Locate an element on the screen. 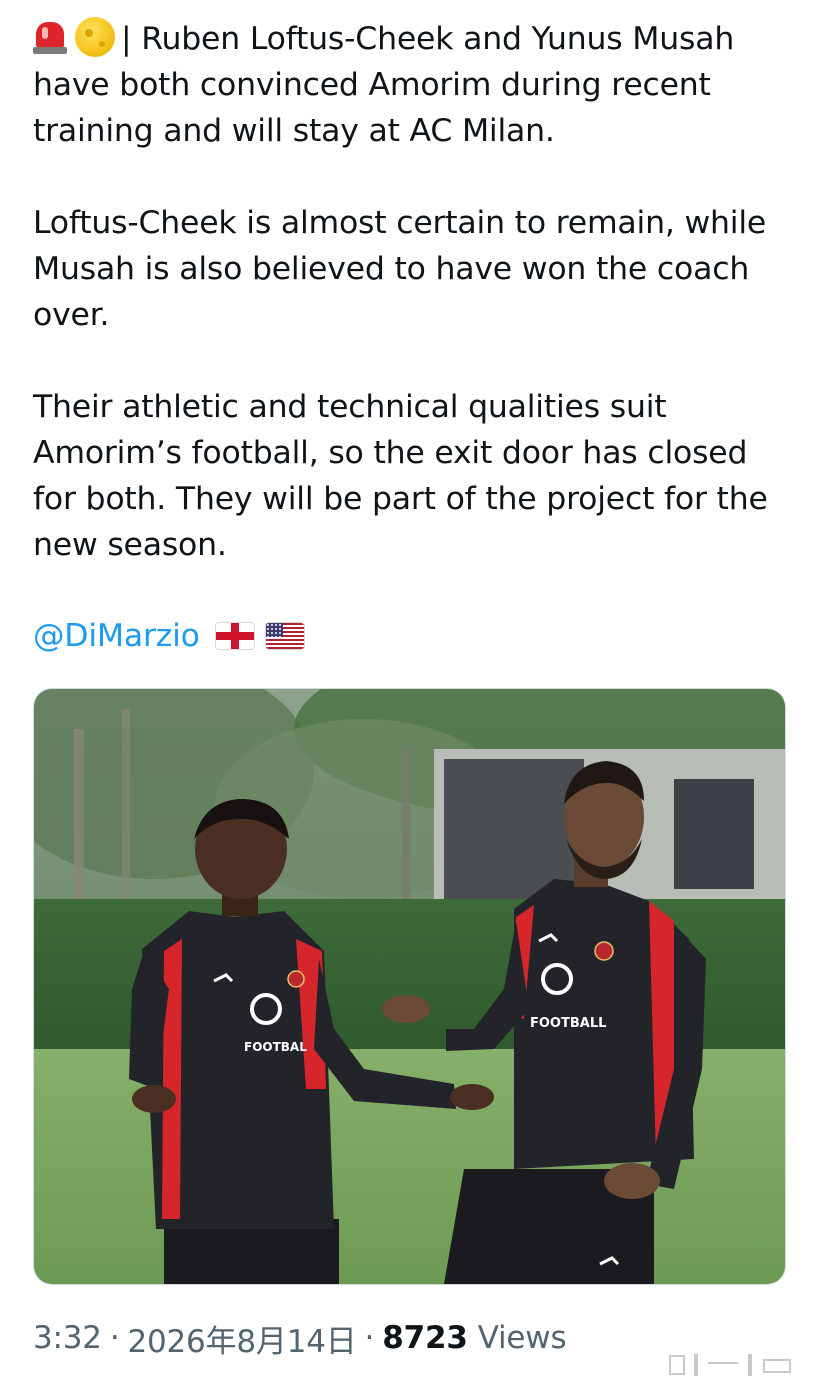 Image resolution: width=819 pixels, height=1394 pixels. views-label: Views is located at coordinates (522, 1338).